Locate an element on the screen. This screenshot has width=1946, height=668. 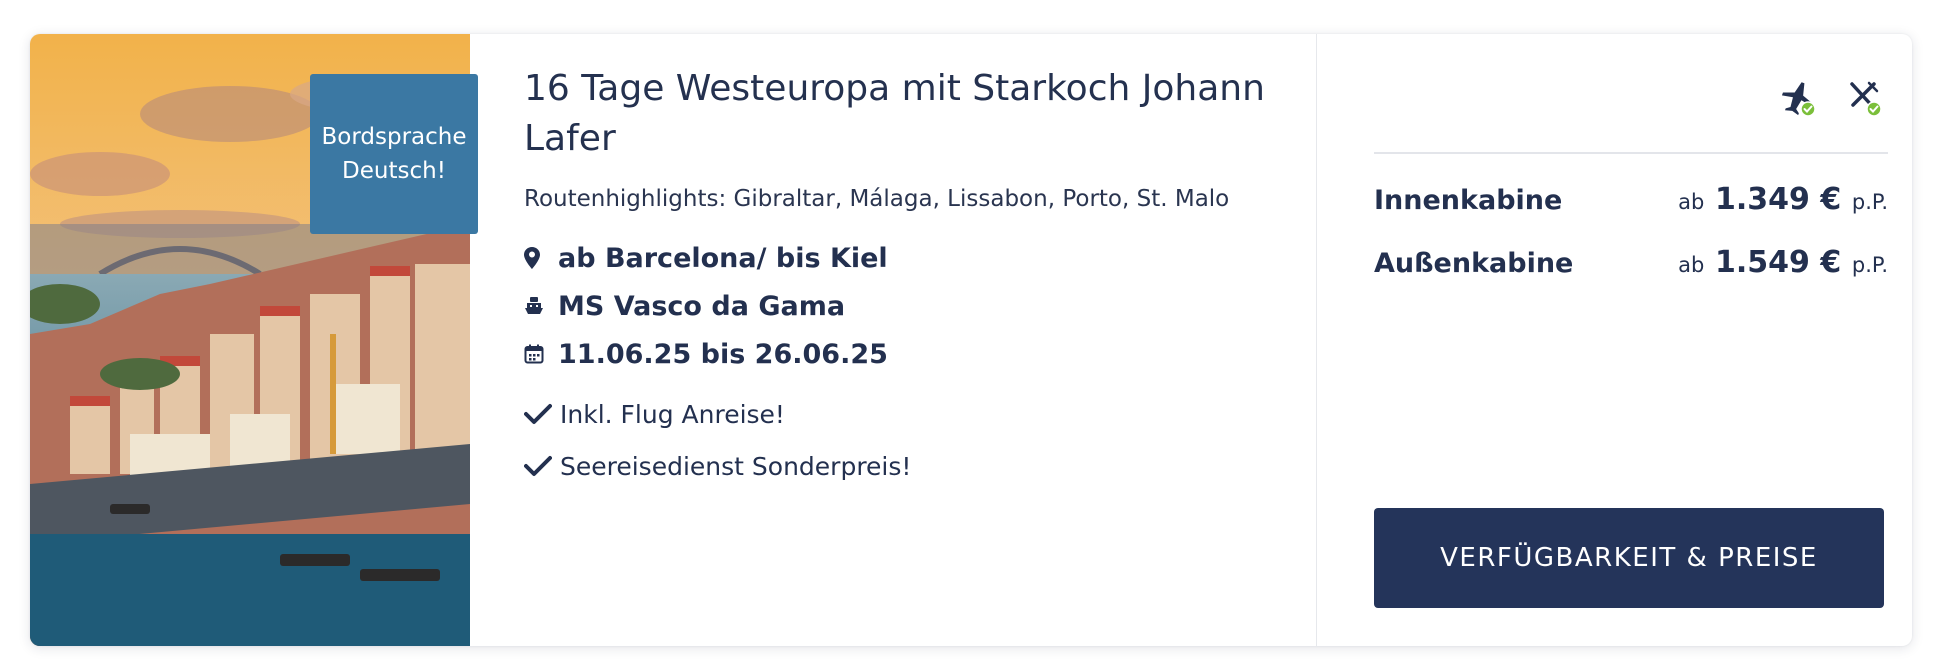
cabin-type: Außenkabine is located at coordinates (1474, 263).